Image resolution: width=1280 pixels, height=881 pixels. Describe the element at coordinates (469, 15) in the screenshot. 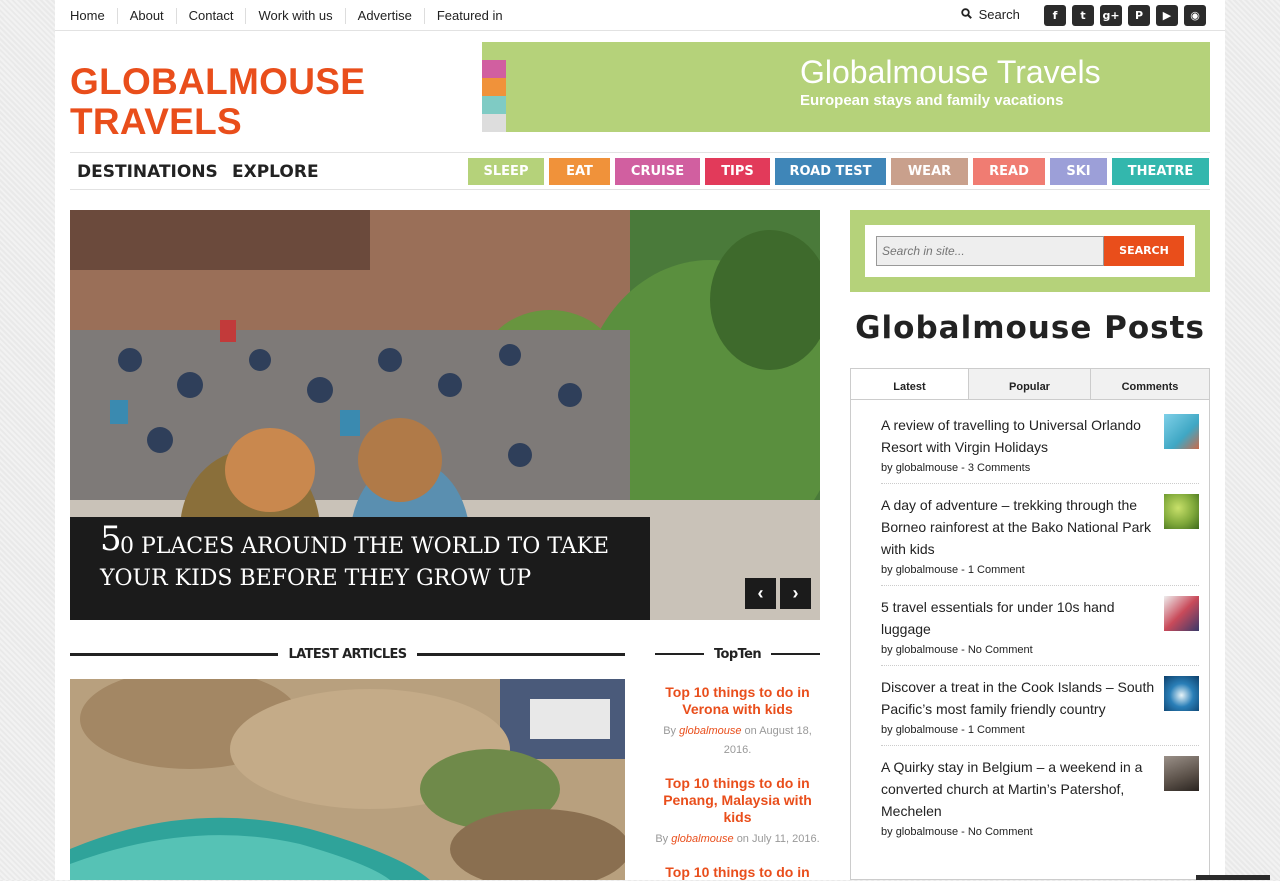

I see `topnav-featured-in: Featured in` at that location.